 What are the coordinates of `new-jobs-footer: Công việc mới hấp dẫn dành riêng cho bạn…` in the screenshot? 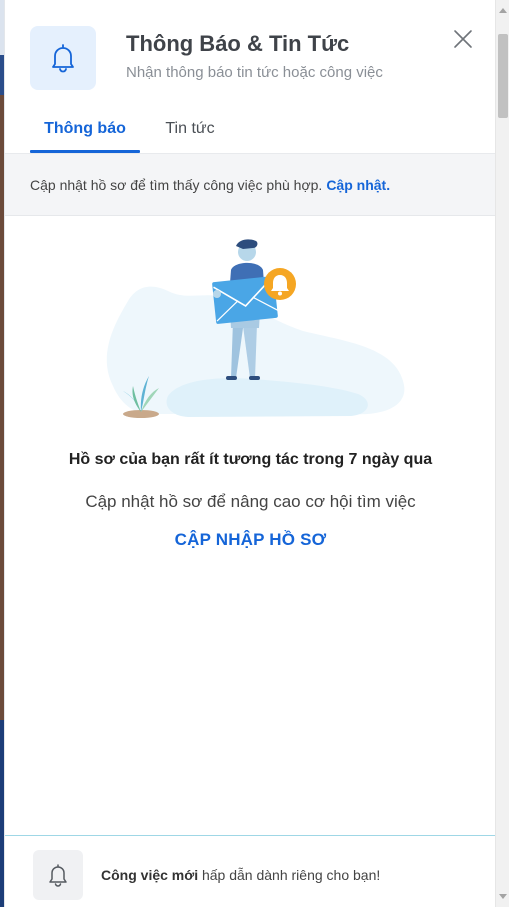 It's located at (250, 871).